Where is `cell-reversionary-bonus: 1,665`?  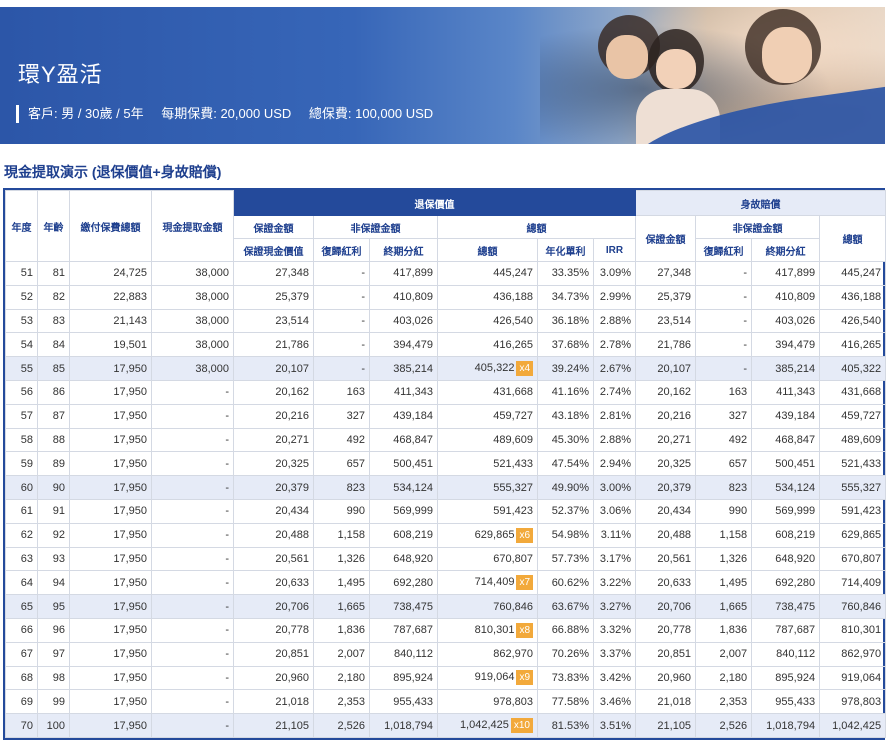 cell-reversionary-bonus: 1,665 is located at coordinates (341, 606).